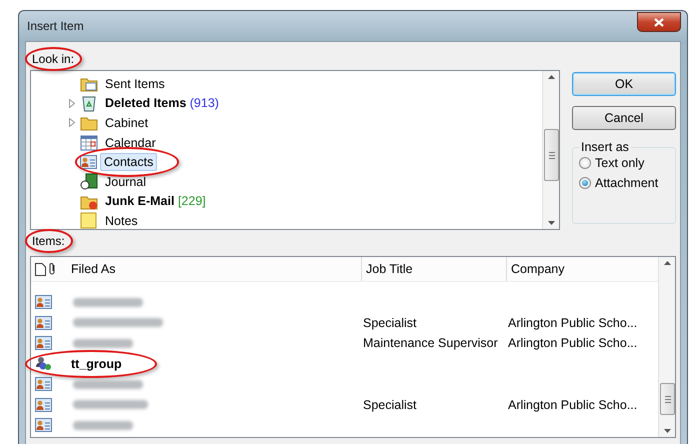  What do you see at coordinates (96, 364) in the screenshot?
I see `contact-name: tt_group` at bounding box center [96, 364].